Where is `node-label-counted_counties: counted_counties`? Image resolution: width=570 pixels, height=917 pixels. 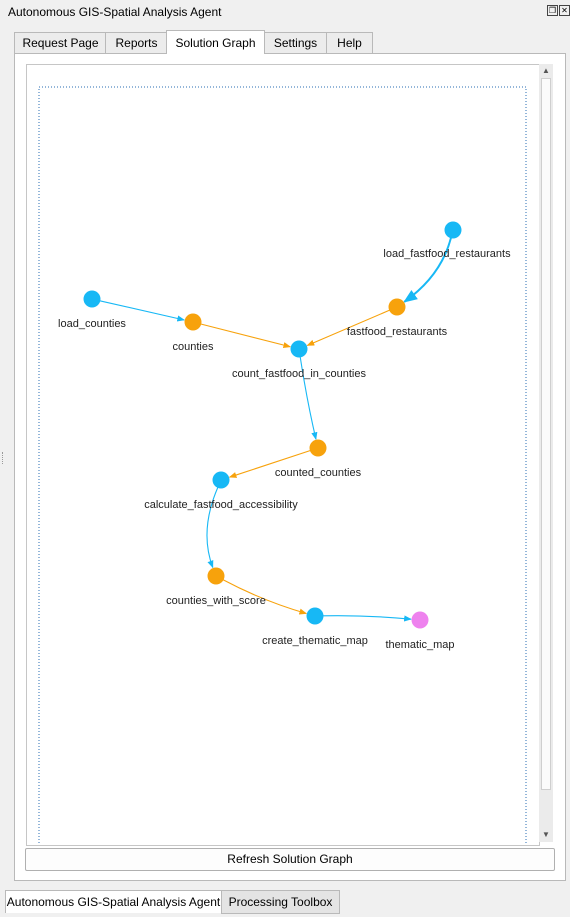 node-label-counted_counties: counted_counties is located at coordinates (318, 473).